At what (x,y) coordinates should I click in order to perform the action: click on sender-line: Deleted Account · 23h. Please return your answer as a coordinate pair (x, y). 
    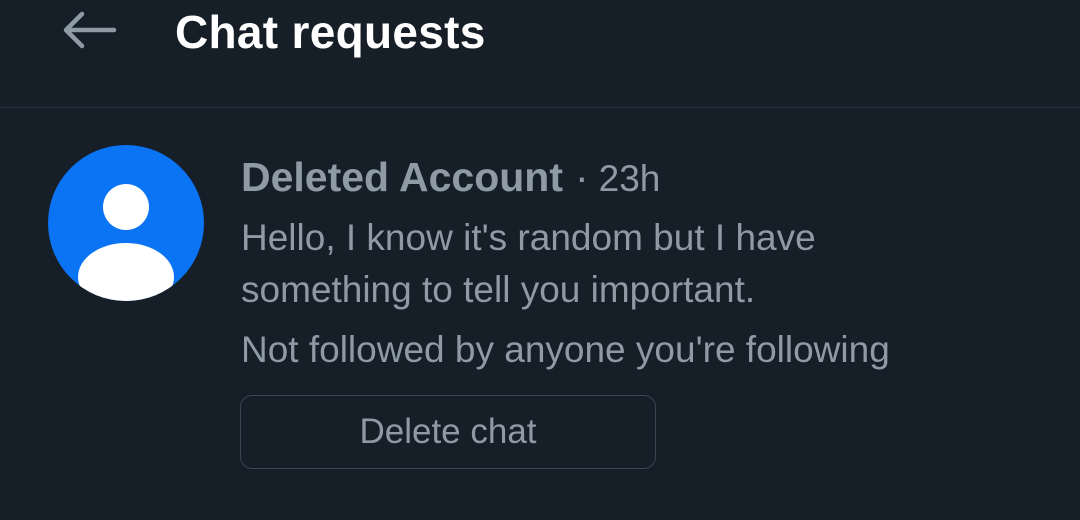
    Looking at the image, I should click on (641, 178).